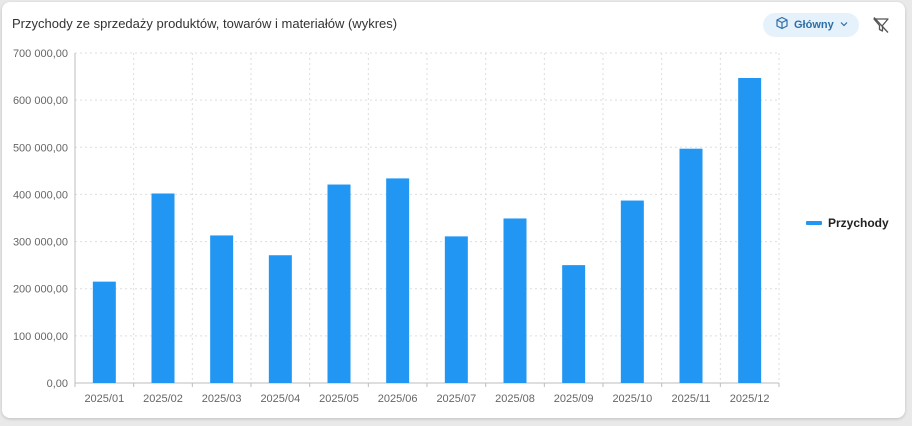 This screenshot has height=426, width=912. Describe the element at coordinates (40, 243) in the screenshot. I see `y-tick-label: 300 000,00` at that location.